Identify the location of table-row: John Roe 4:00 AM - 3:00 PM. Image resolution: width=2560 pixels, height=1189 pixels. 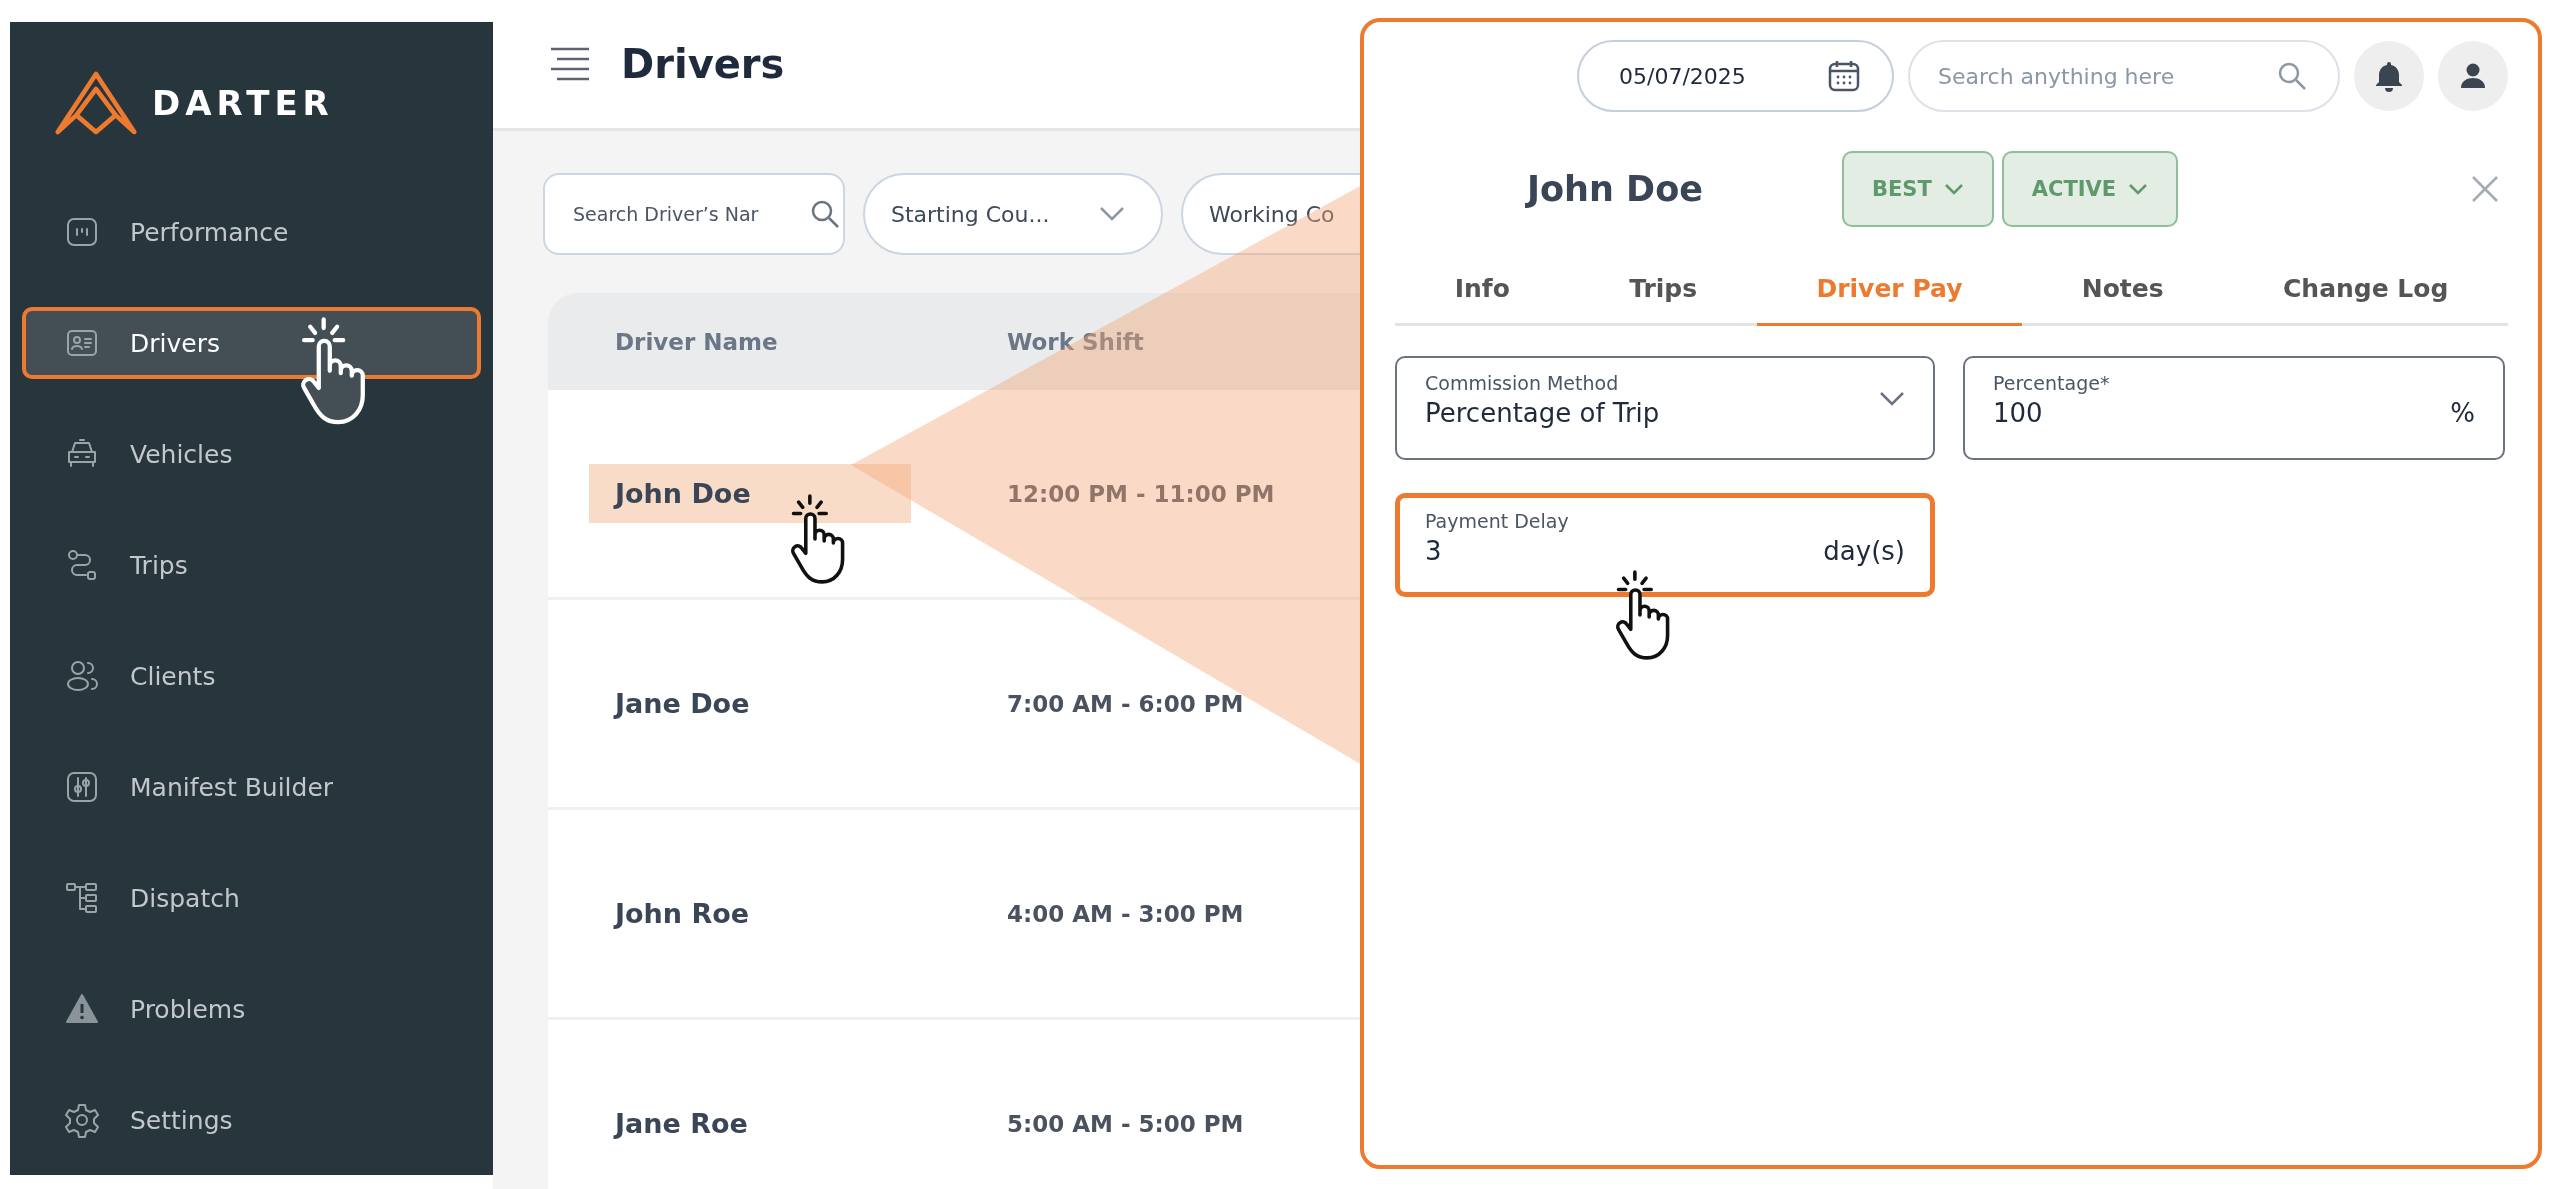
(954, 915).